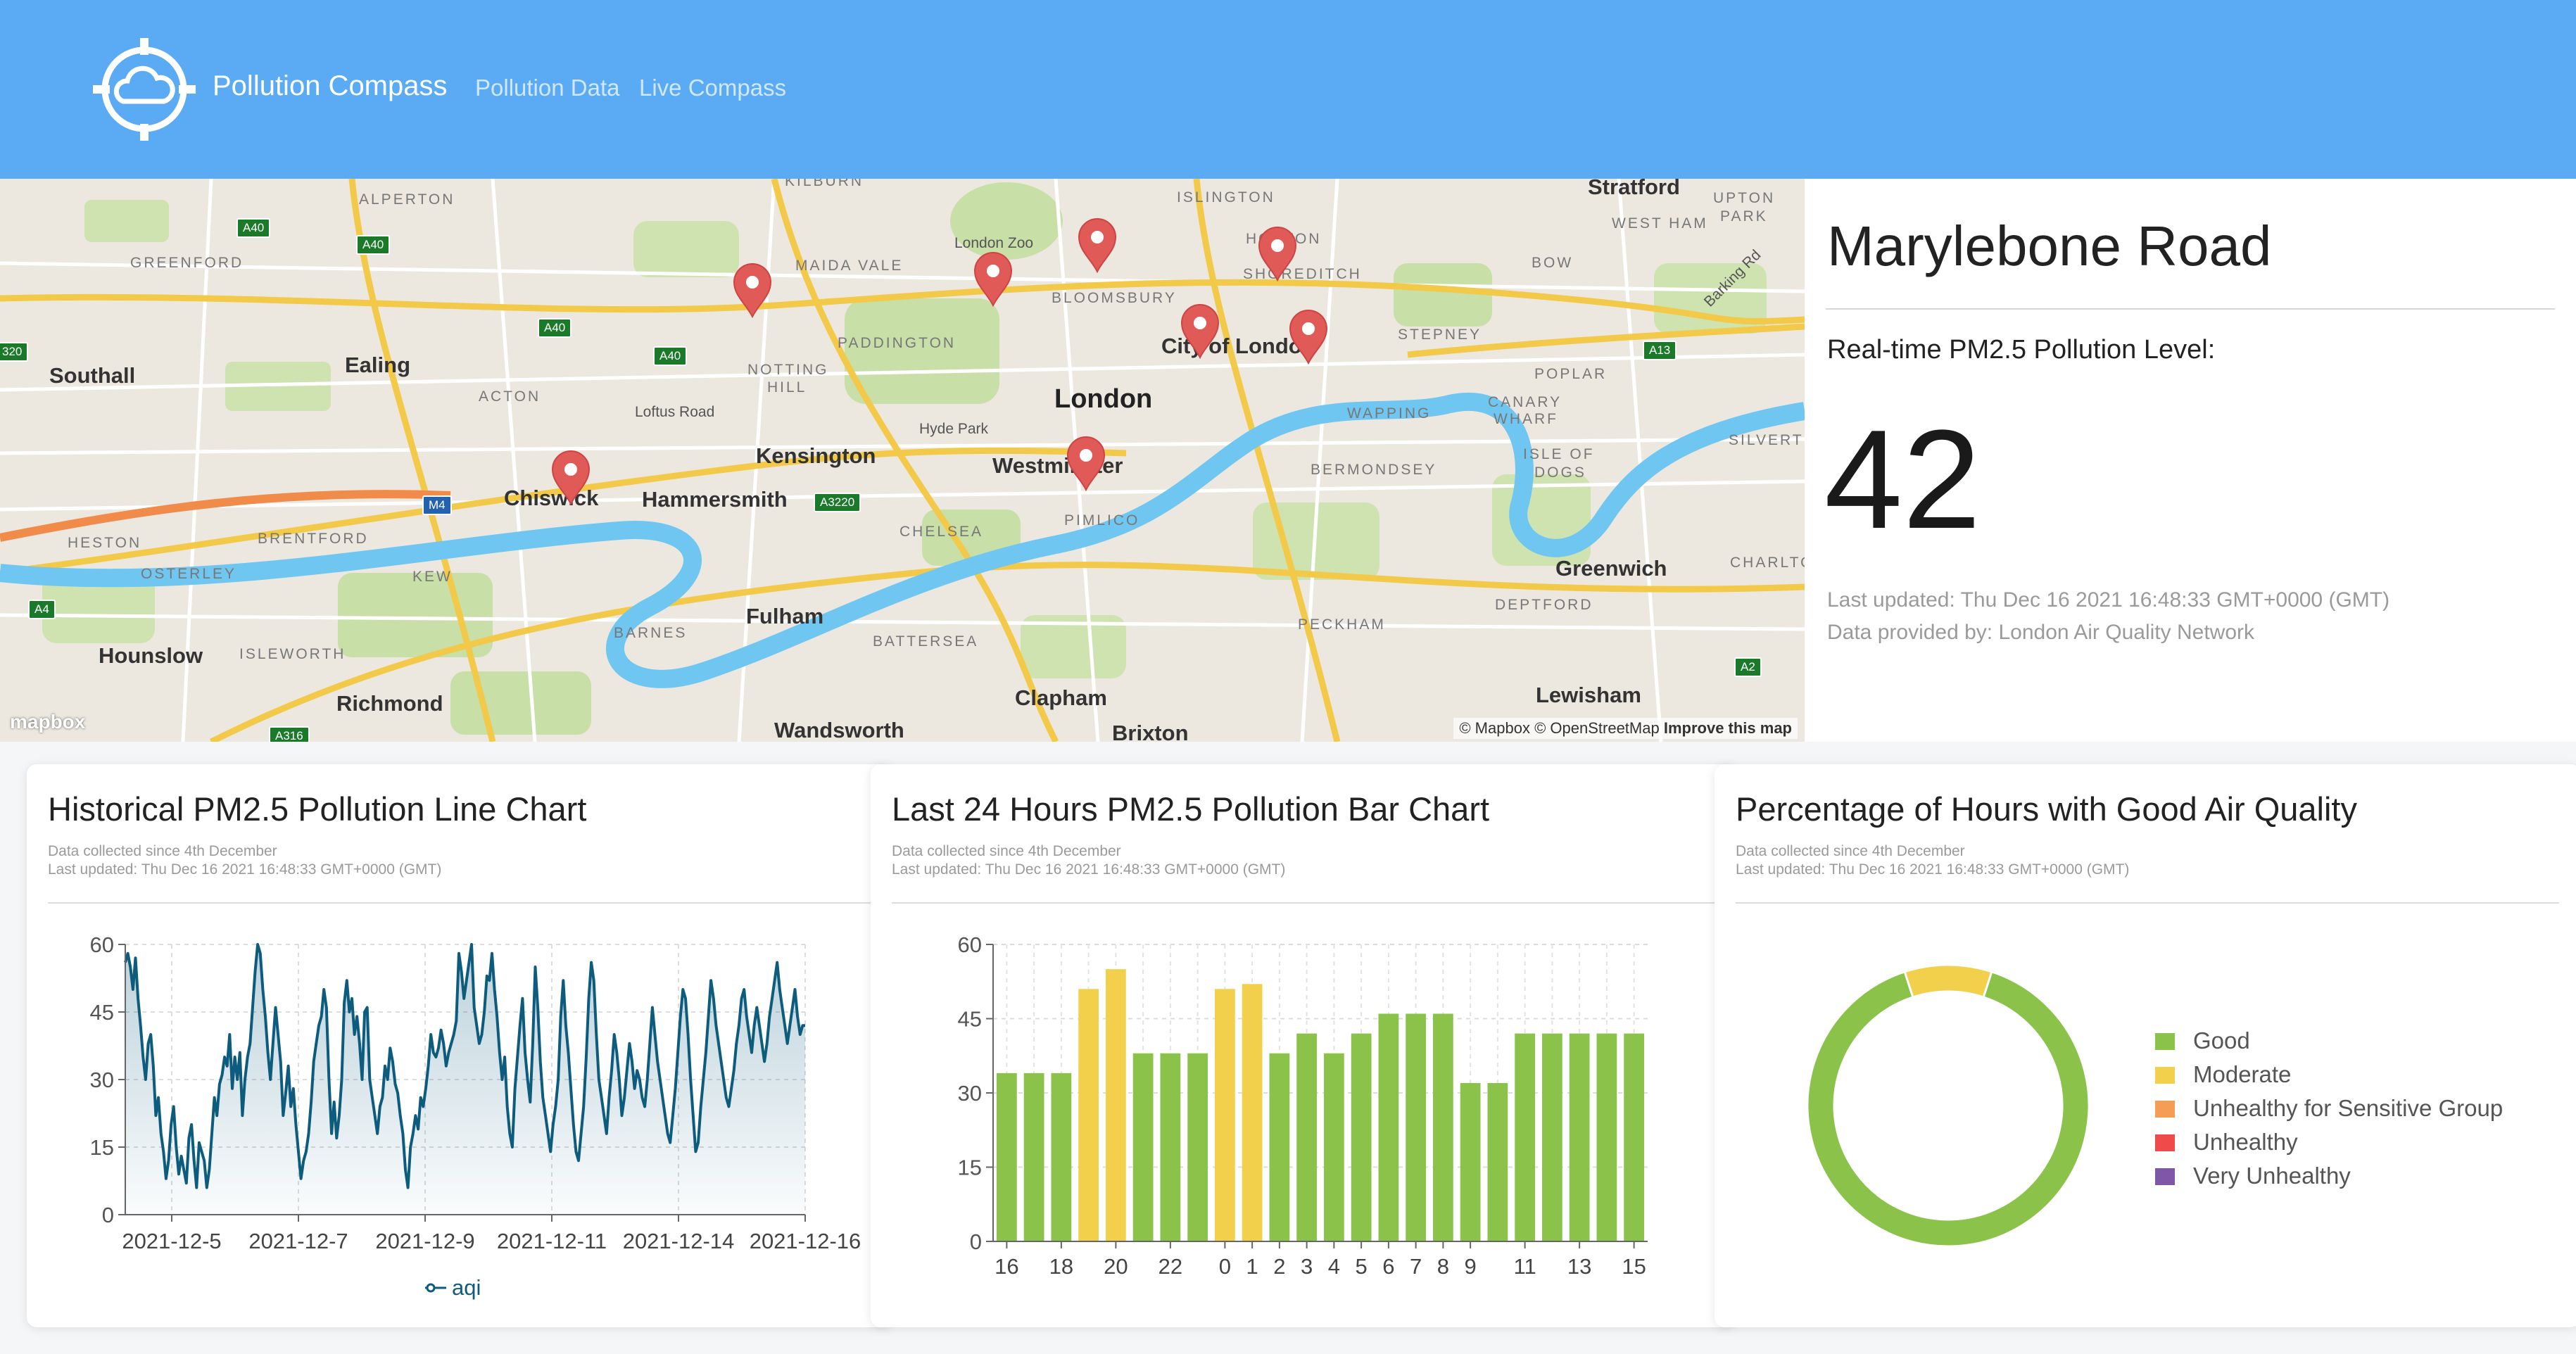  I want to click on legend-item: Unhealthy, so click(2226, 1142).